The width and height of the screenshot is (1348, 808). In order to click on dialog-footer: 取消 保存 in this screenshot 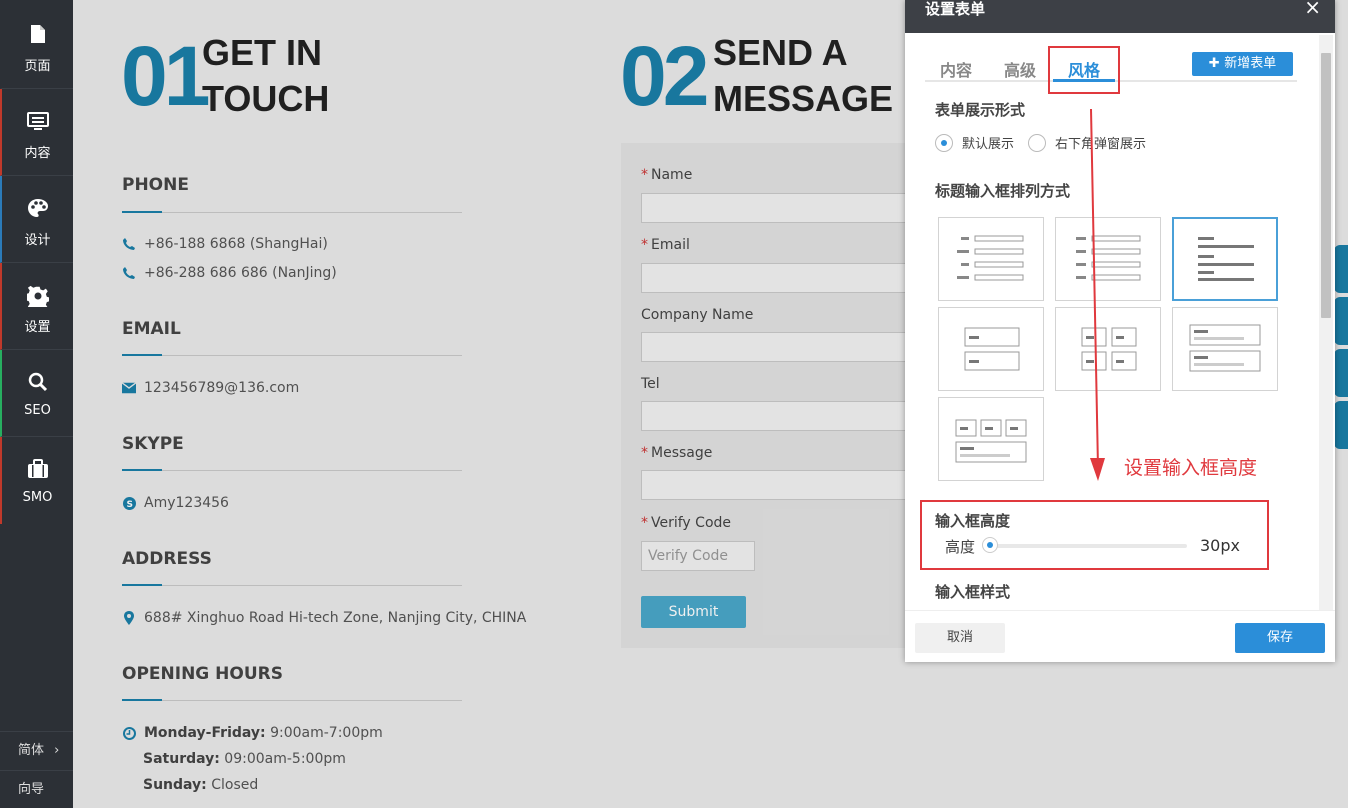, I will do `click(1120, 636)`.